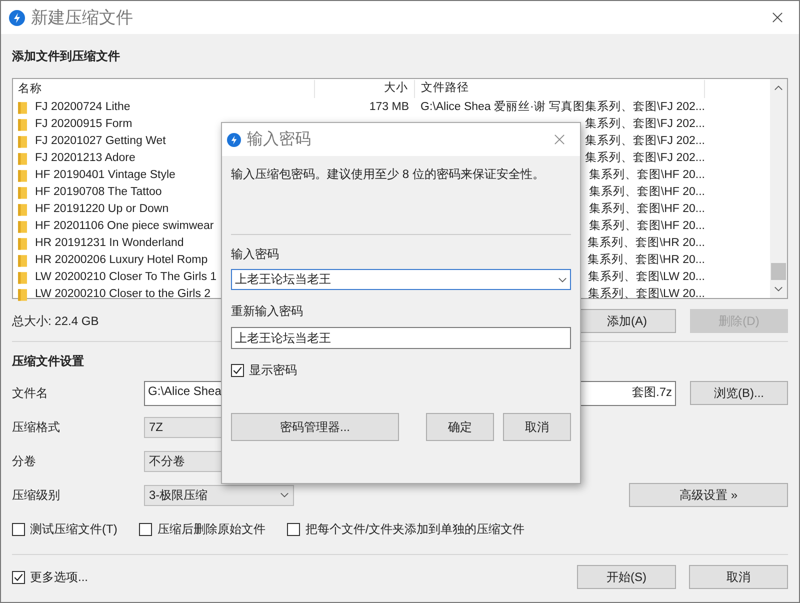  I want to click on file-size: 173 MB, so click(389, 107).